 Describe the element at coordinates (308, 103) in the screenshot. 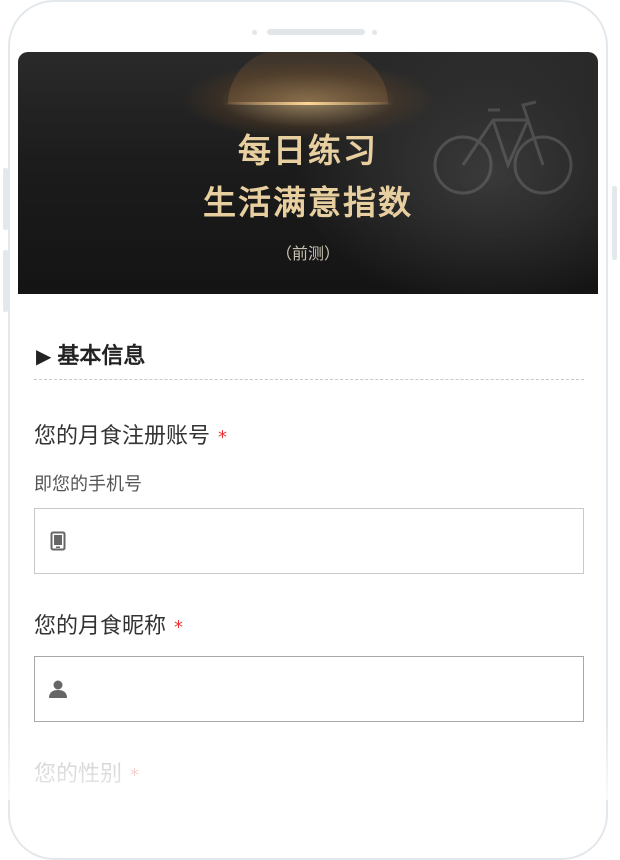

I see `lamp-glow-decoration` at that location.